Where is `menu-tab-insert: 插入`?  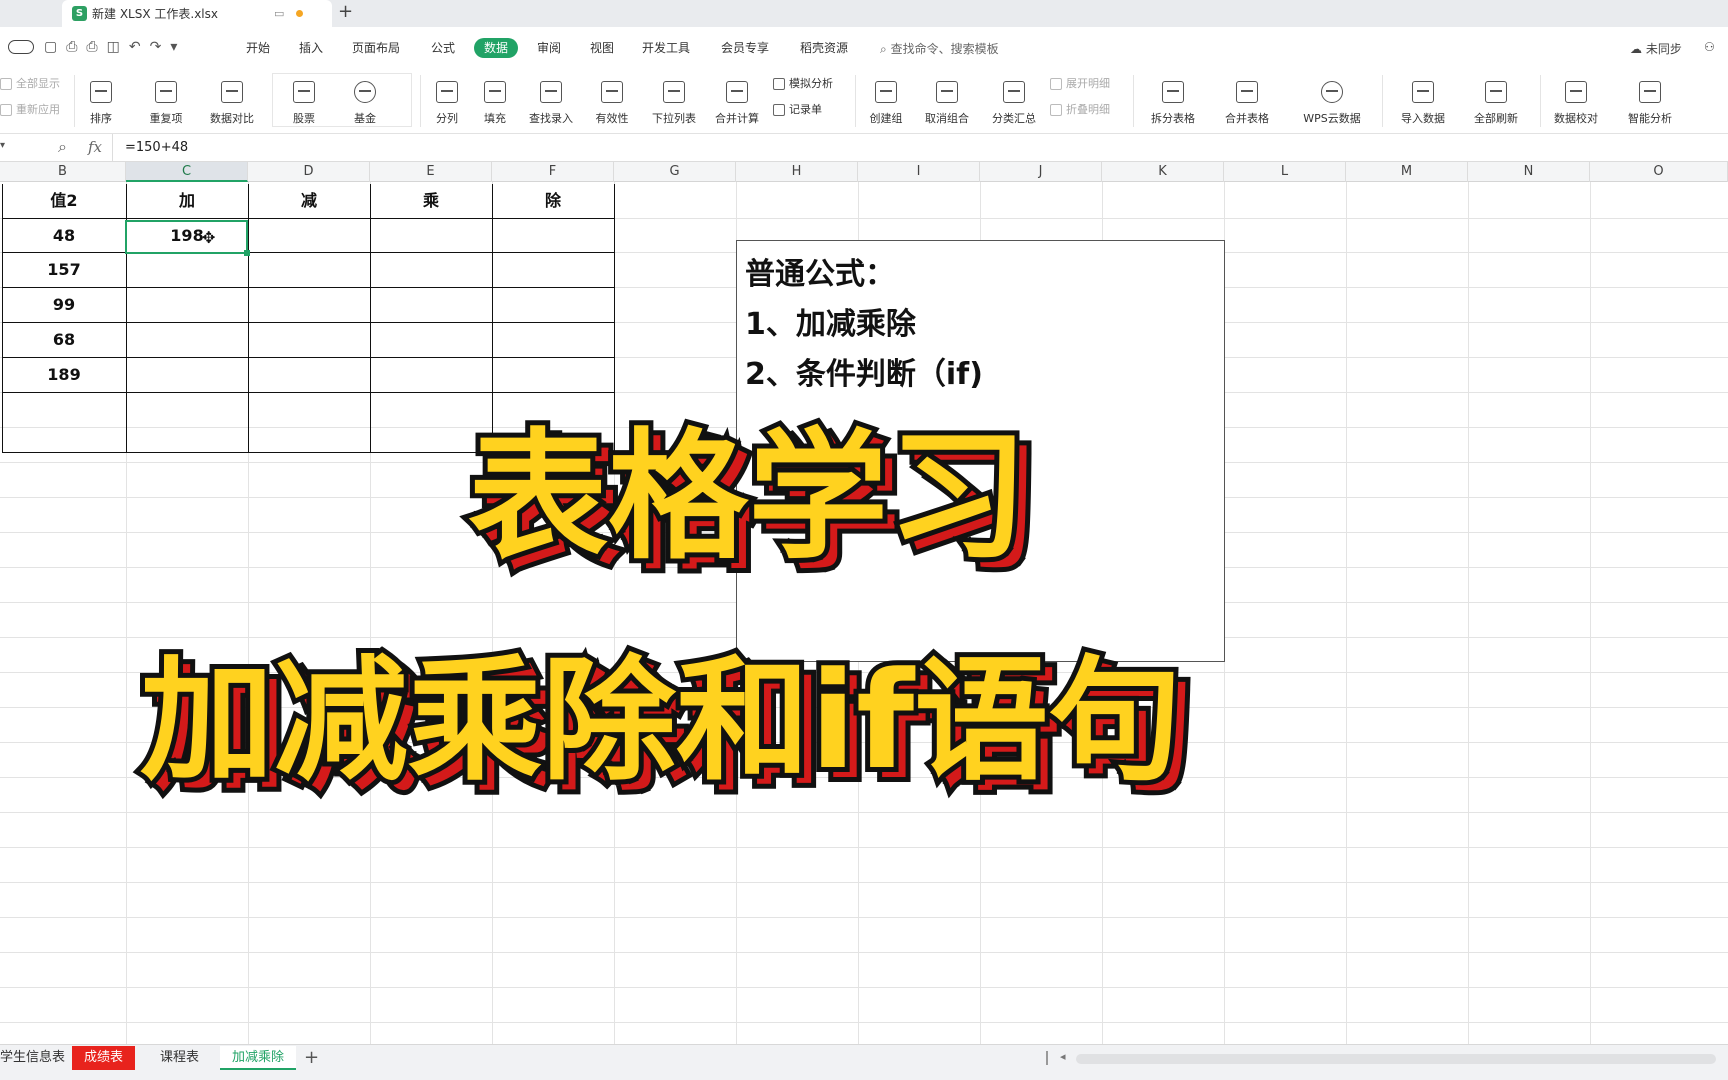
menu-tab-insert: 插入 is located at coordinates (311, 48).